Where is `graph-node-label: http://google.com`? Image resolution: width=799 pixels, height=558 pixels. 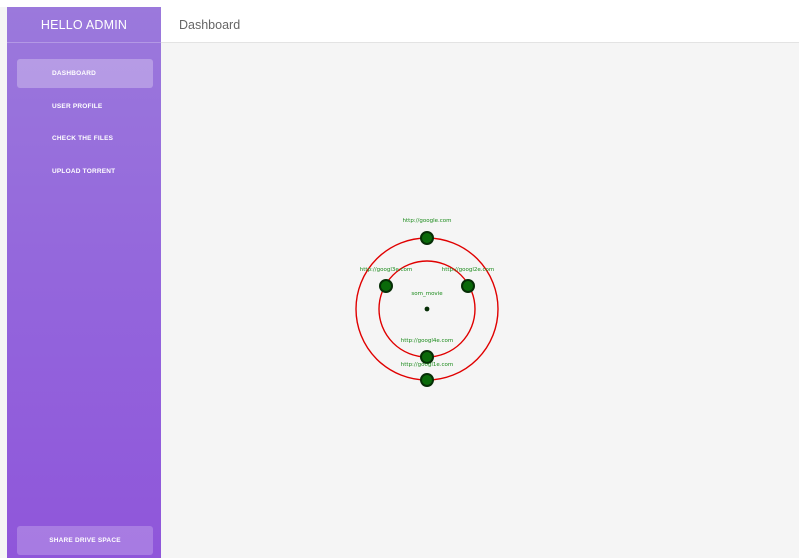 graph-node-label: http://google.com is located at coordinates (427, 221).